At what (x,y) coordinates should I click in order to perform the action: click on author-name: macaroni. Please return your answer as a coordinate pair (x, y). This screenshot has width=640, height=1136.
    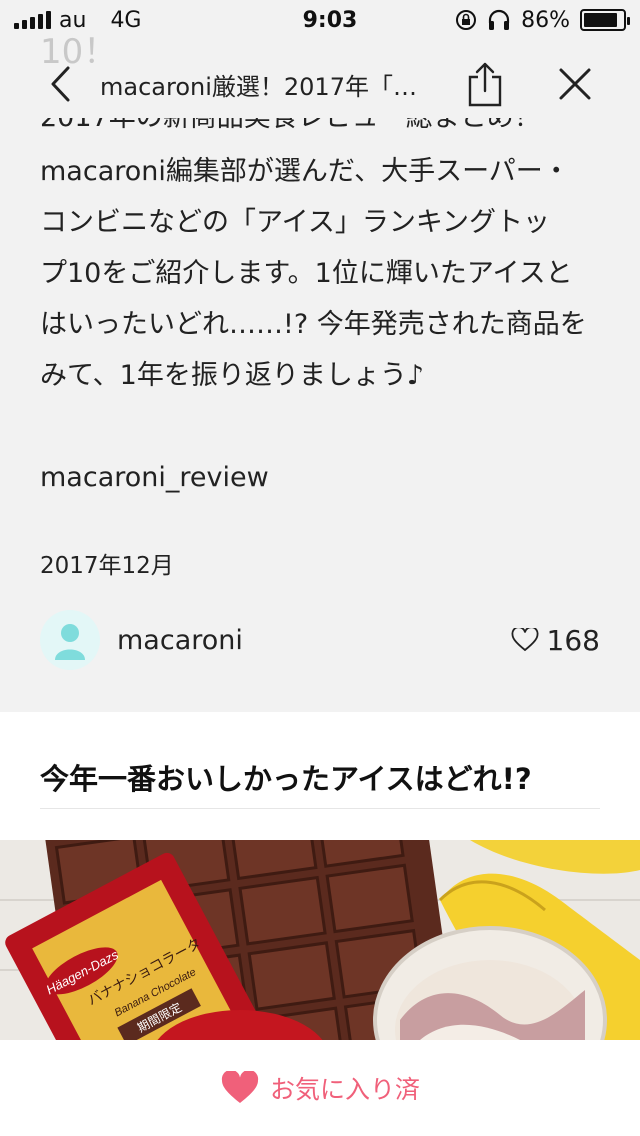
    Looking at the image, I should click on (314, 640).